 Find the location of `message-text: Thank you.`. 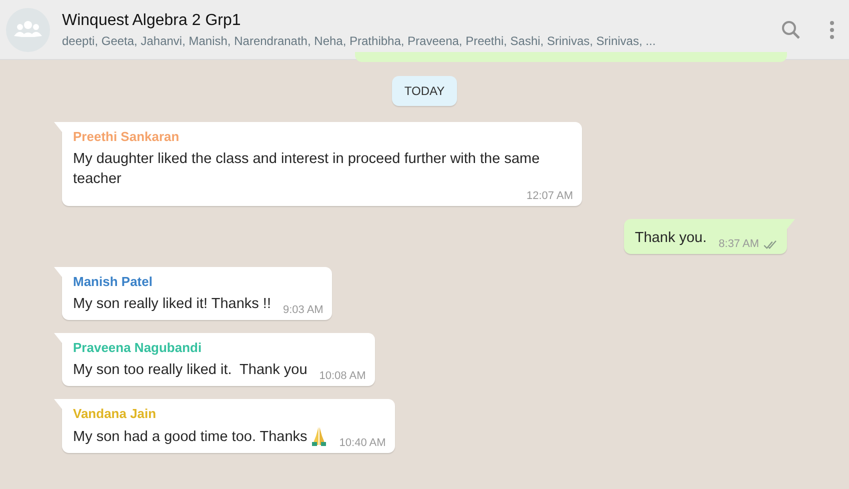

message-text: Thank you. is located at coordinates (670, 238).